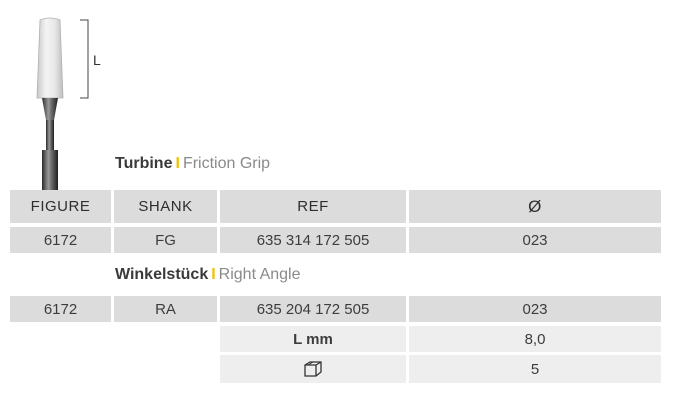 The height and width of the screenshot is (405, 679). What do you see at coordinates (165, 206) in the screenshot?
I see `header-shank: SHANK` at bounding box center [165, 206].